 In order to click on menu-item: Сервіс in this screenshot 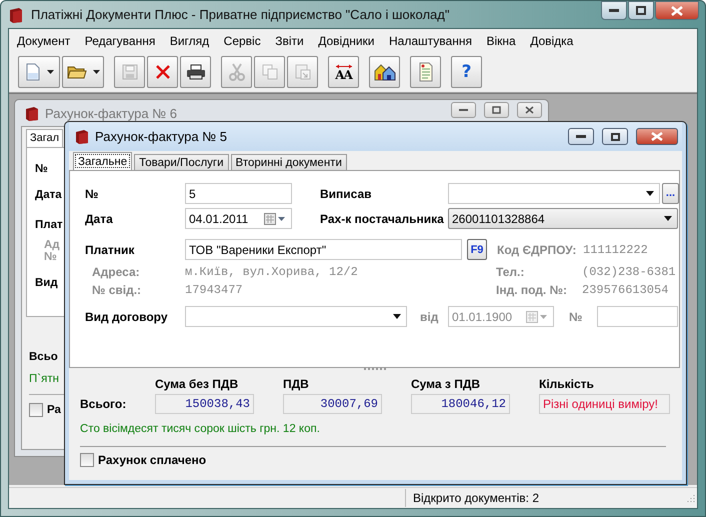, I will do `click(244, 41)`.